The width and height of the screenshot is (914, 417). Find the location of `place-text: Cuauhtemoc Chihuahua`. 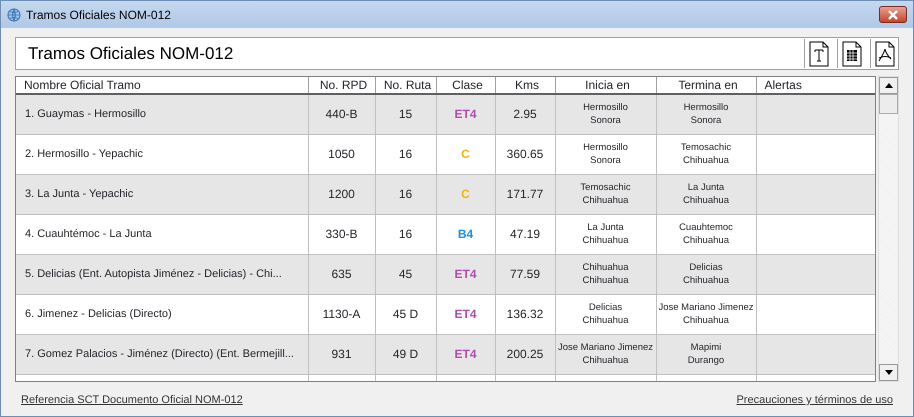

place-text: Cuauhtemoc Chihuahua is located at coordinates (706, 233).